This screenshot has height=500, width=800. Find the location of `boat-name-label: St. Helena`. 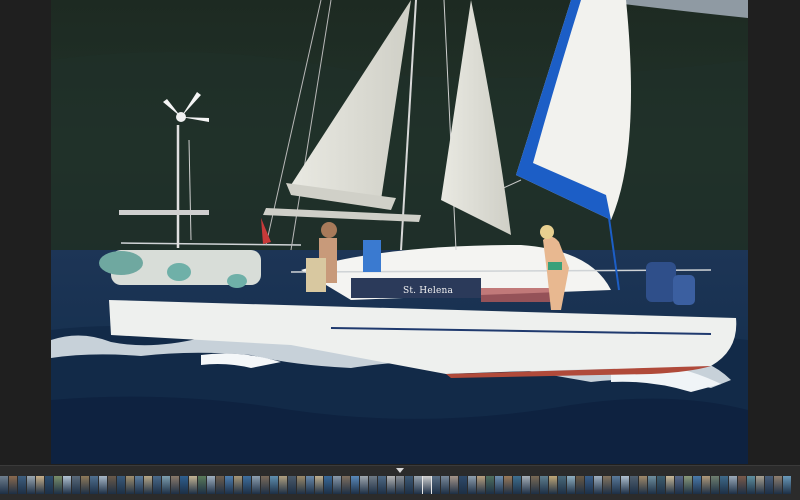

boat-name-label: St. Helena is located at coordinates (428, 291).